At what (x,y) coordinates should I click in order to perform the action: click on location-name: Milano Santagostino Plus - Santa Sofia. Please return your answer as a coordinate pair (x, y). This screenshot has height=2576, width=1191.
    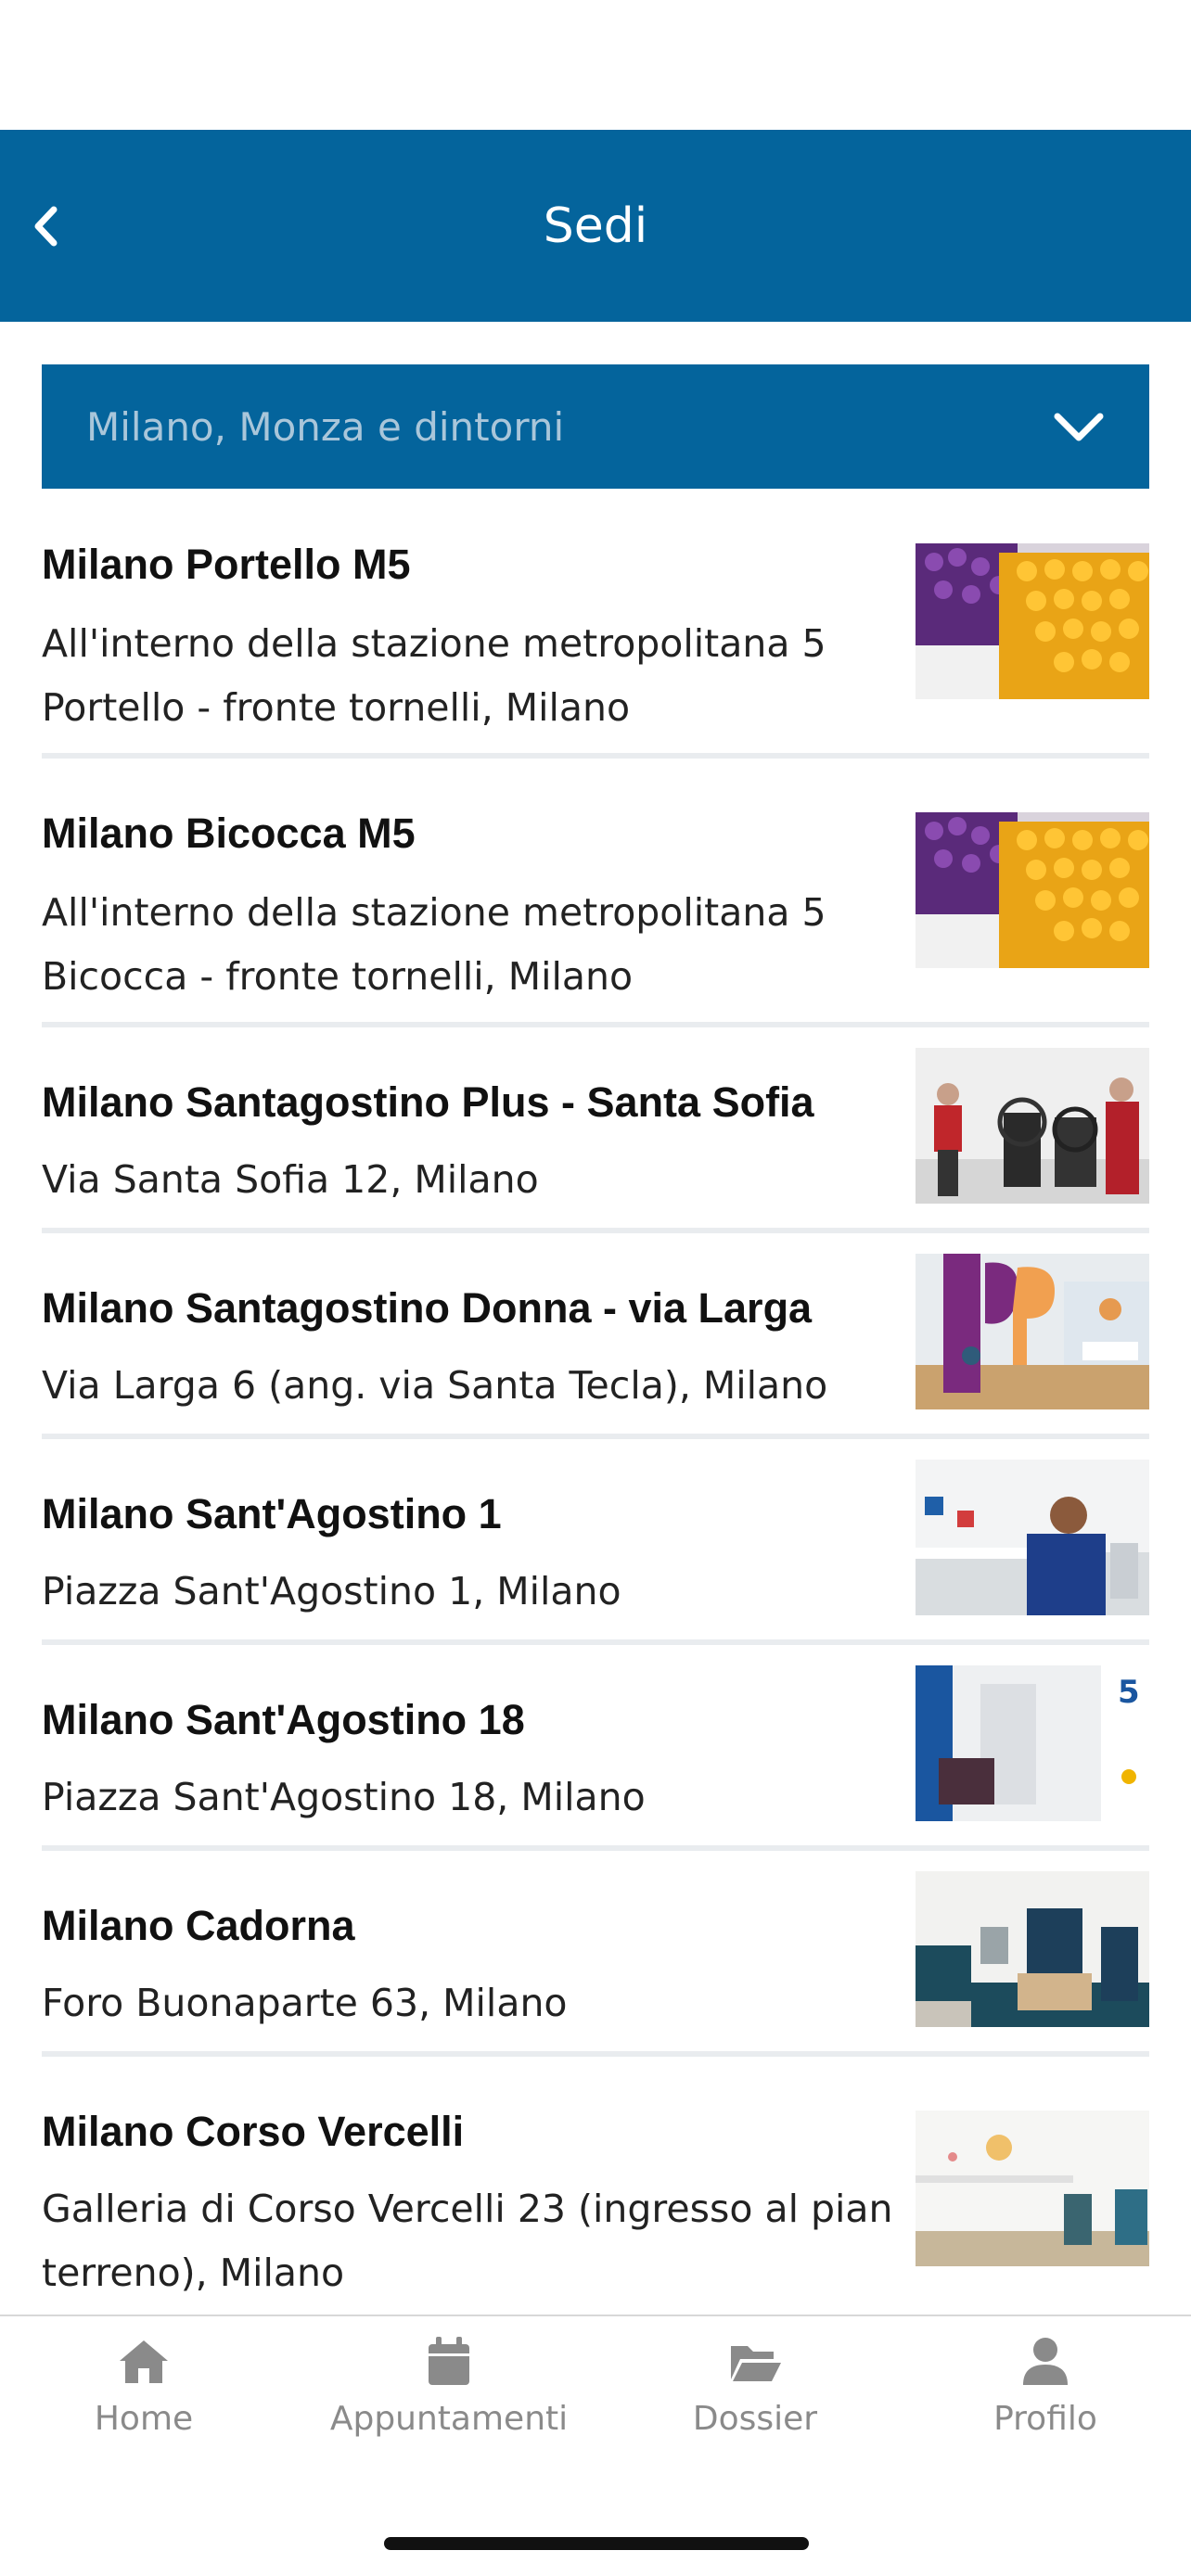
    Looking at the image, I should click on (428, 1102).